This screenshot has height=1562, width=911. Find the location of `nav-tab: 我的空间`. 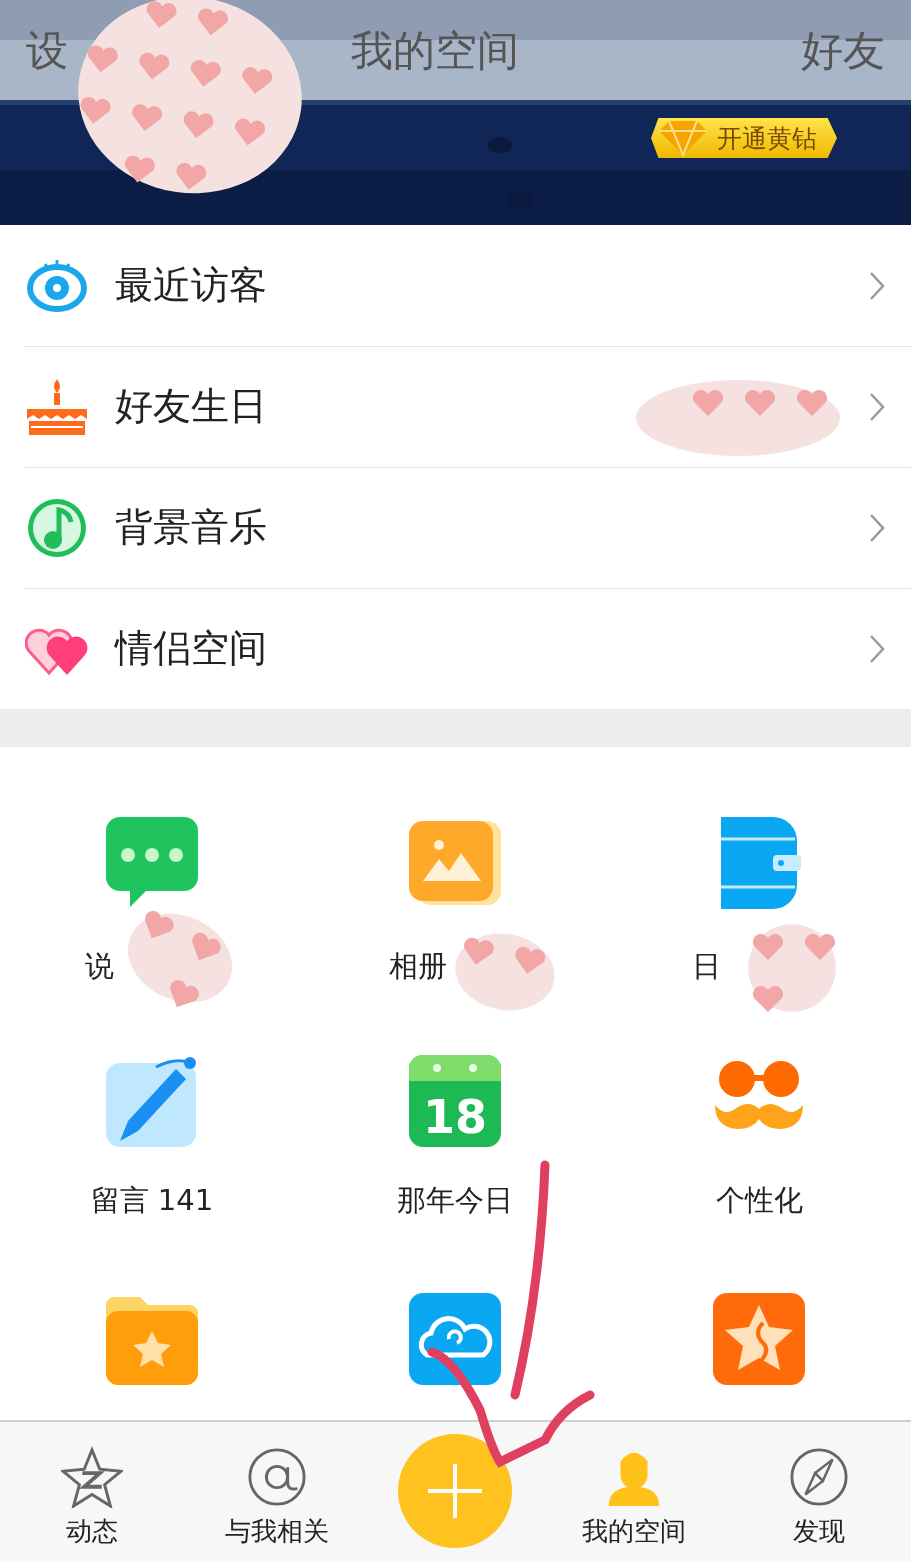

nav-tab: 我的空间 is located at coordinates (634, 1486).